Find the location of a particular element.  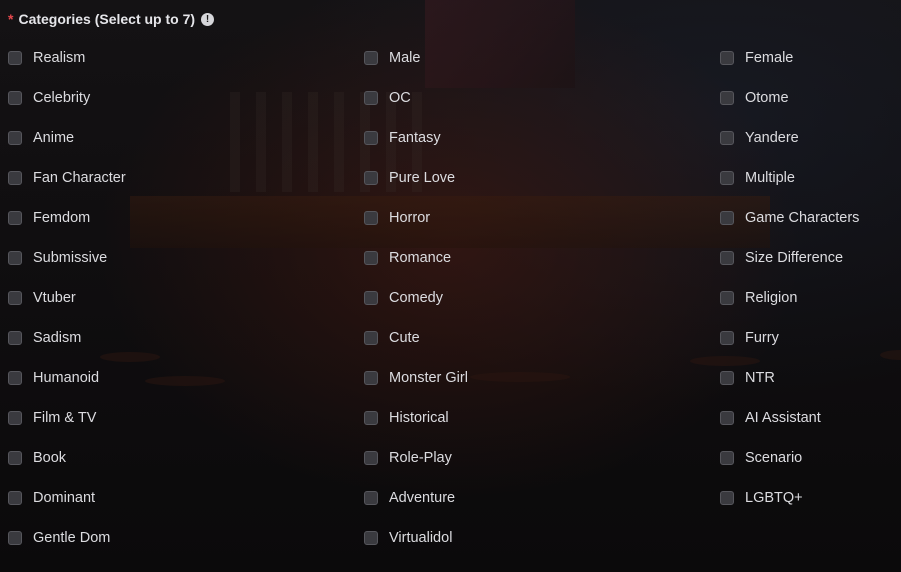

option-label: OC is located at coordinates (400, 98).